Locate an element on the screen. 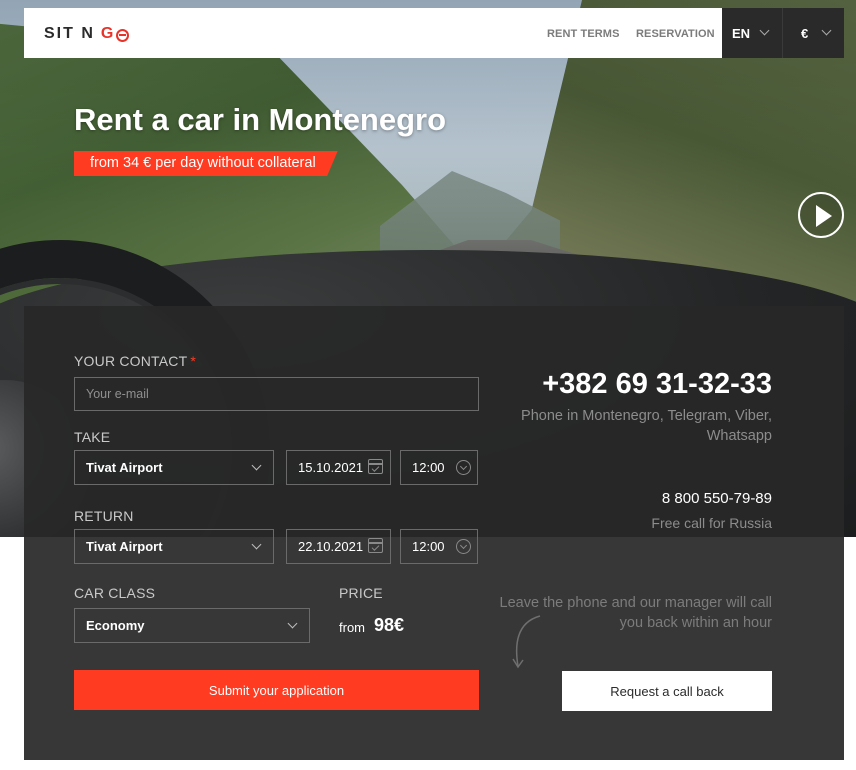 The width and height of the screenshot is (856, 770). language-dropdown: EN is located at coordinates (752, 33).